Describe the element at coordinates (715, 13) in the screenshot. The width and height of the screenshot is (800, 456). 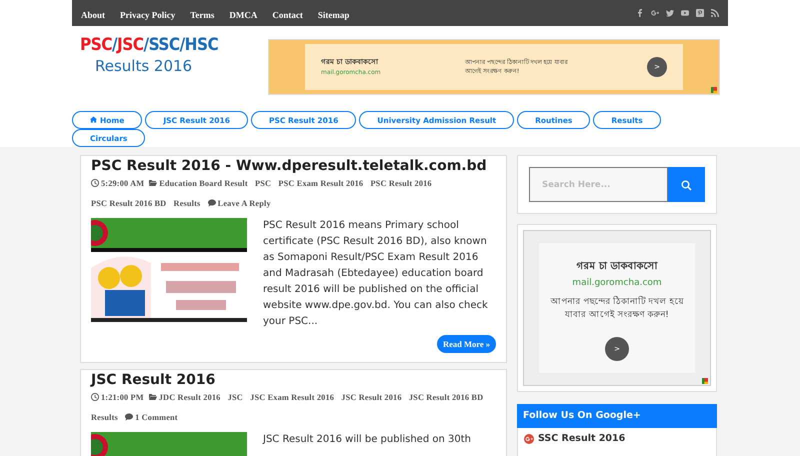
I see `rss-icon` at that location.